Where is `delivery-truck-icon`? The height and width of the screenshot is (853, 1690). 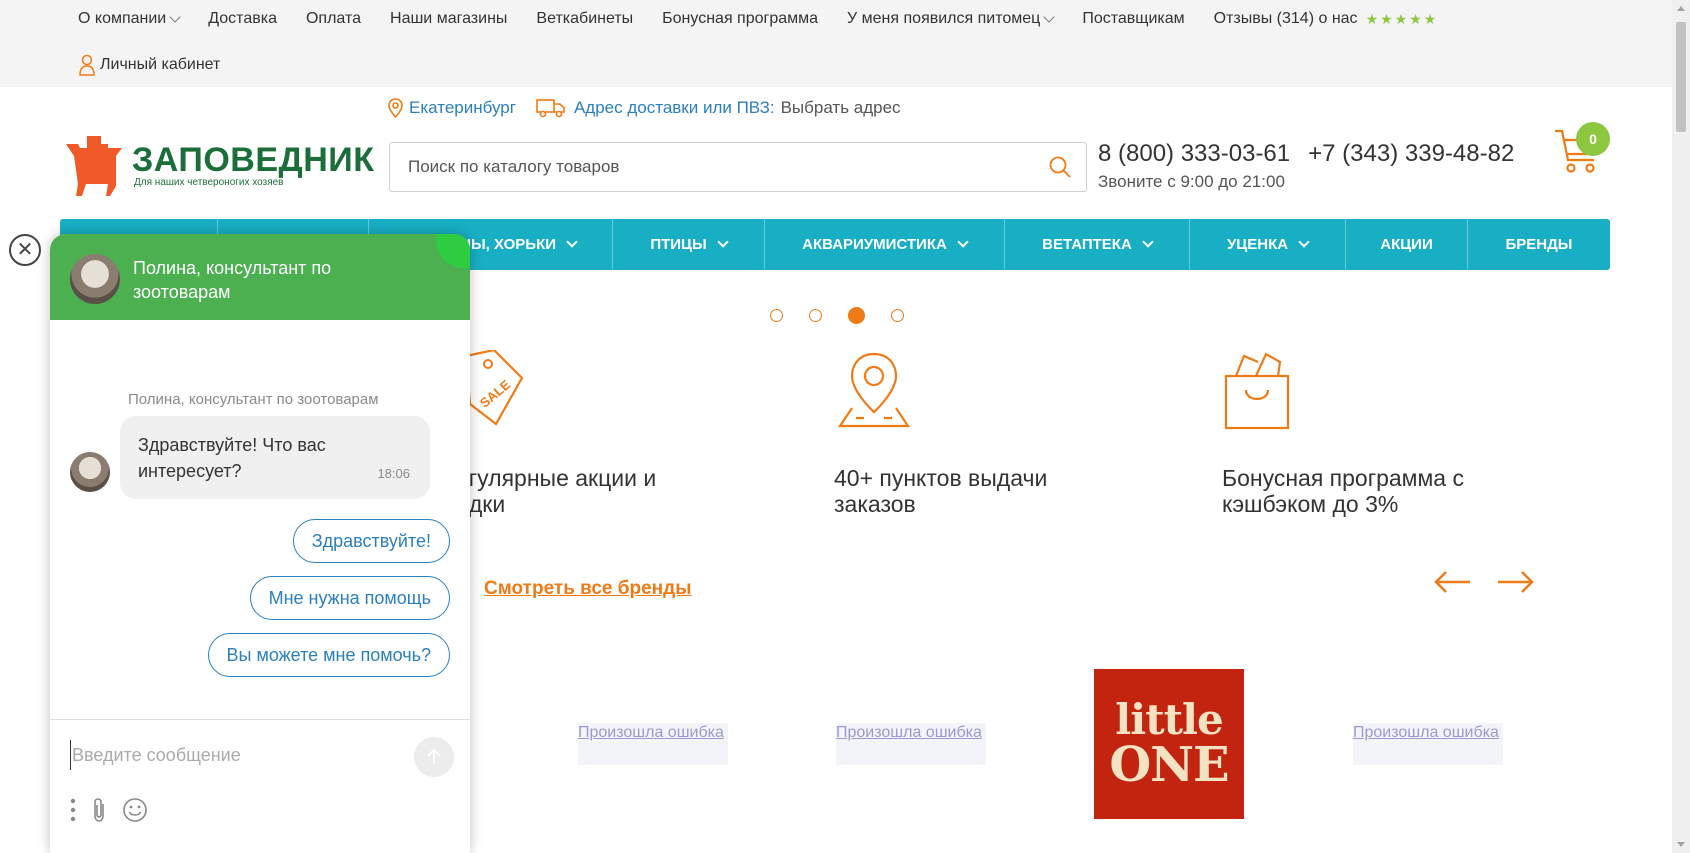 delivery-truck-icon is located at coordinates (550, 108).